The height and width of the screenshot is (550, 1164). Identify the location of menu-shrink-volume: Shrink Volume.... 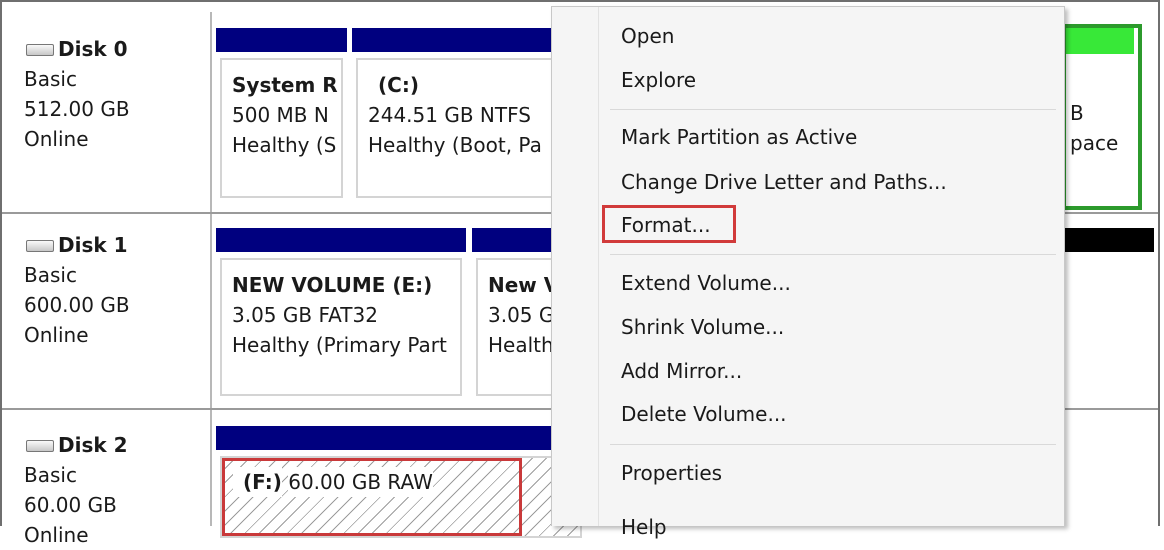
(702, 327).